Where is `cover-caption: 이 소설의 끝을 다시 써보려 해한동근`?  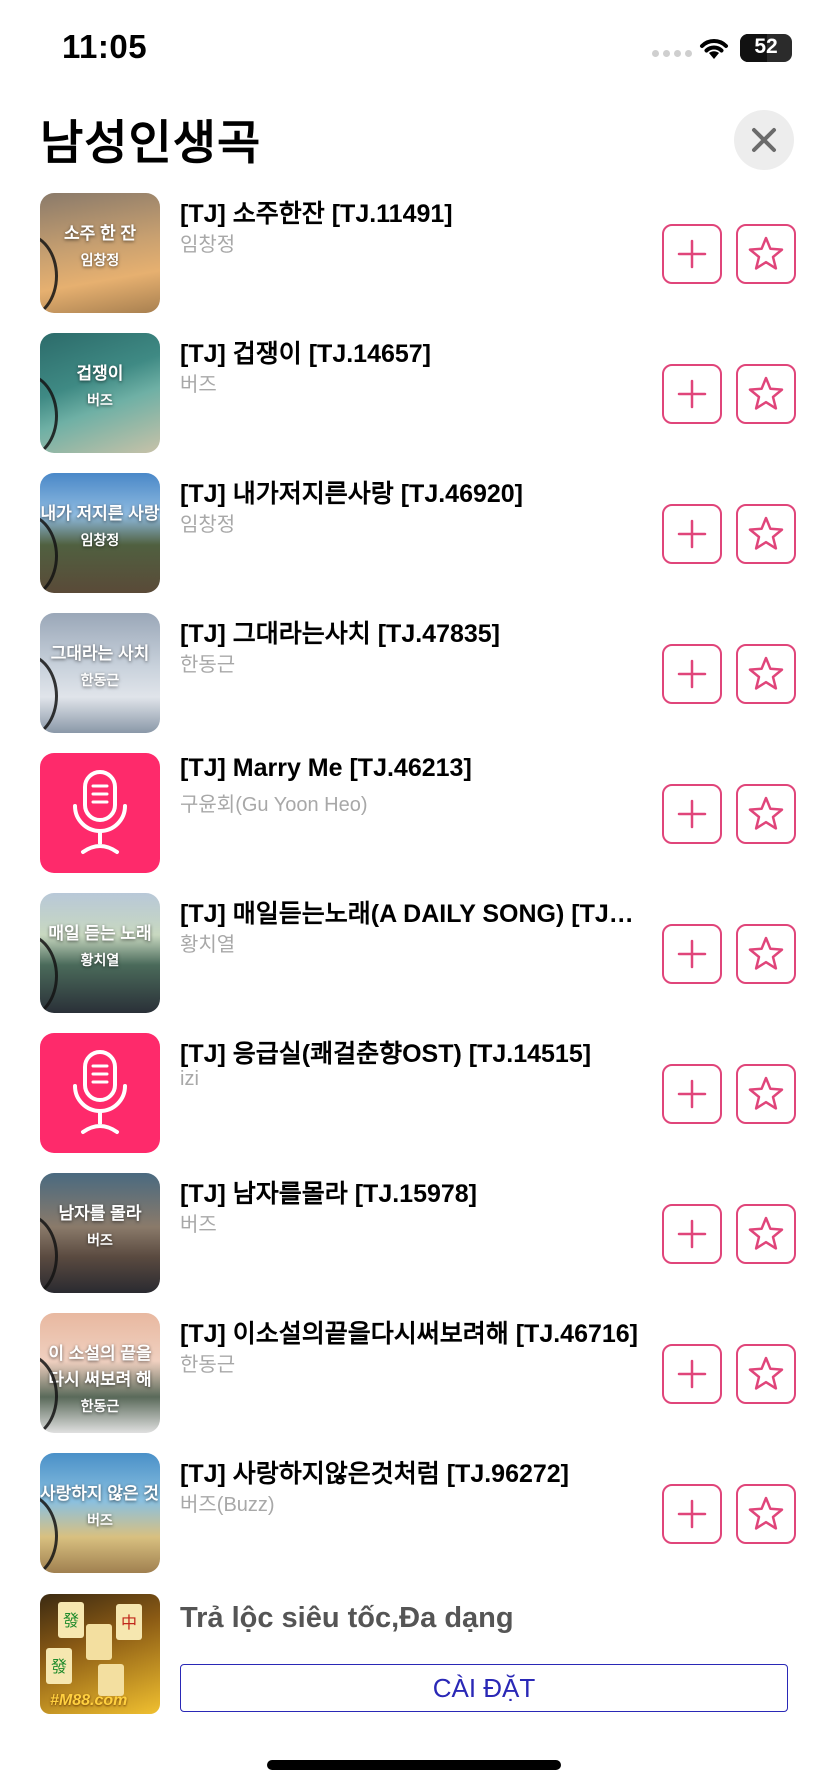
cover-caption: 이 소설의 끝을 다시 써보려 해한동근 is located at coordinates (100, 1380).